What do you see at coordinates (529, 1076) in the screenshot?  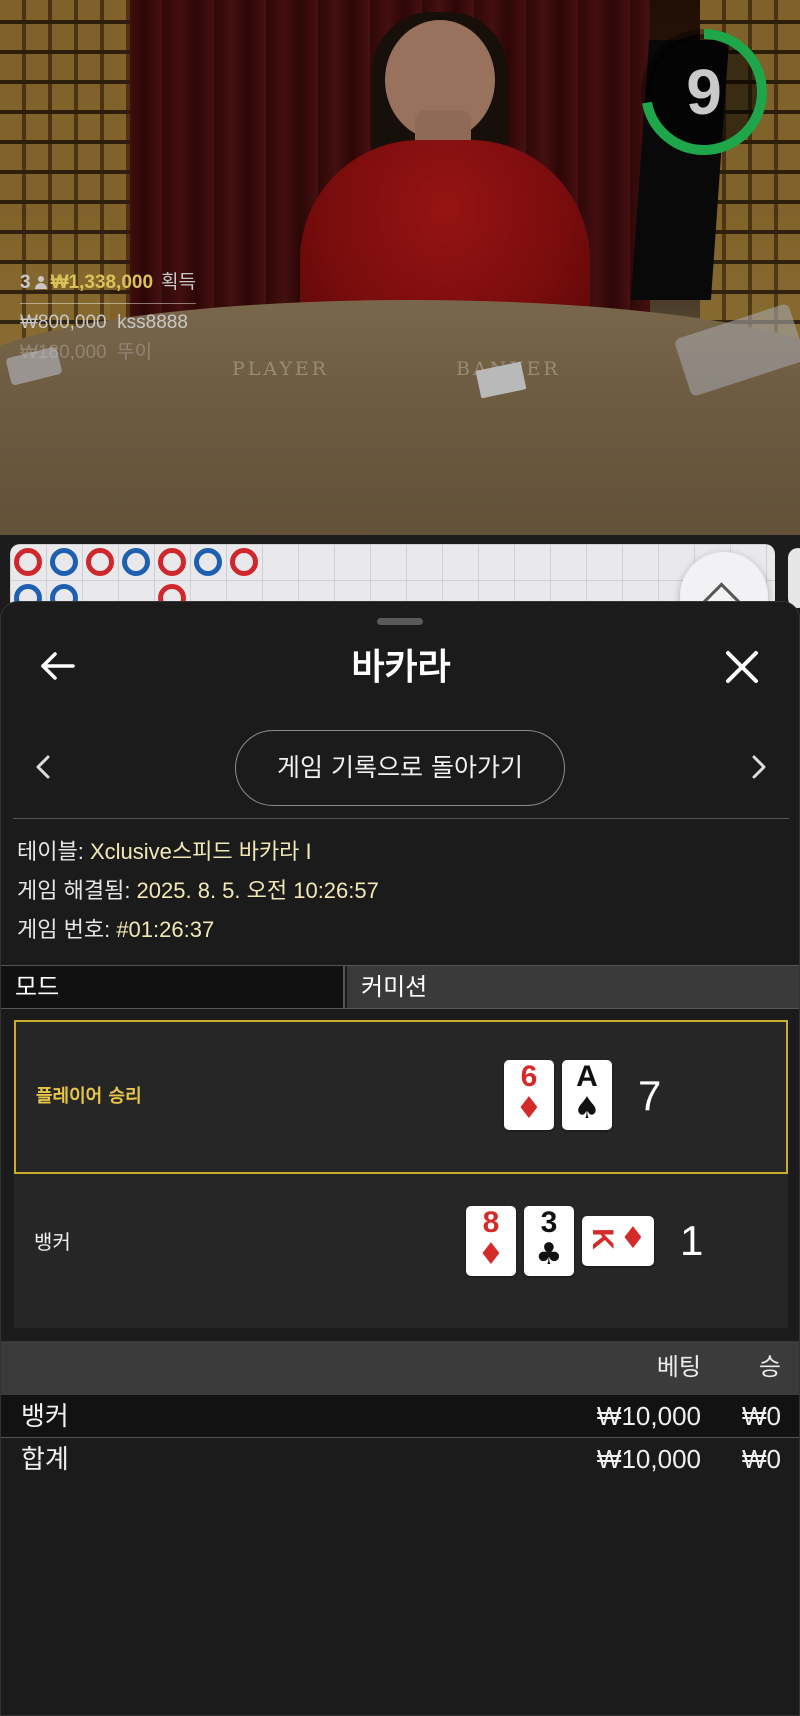 I see `card-rank: 6` at bounding box center [529, 1076].